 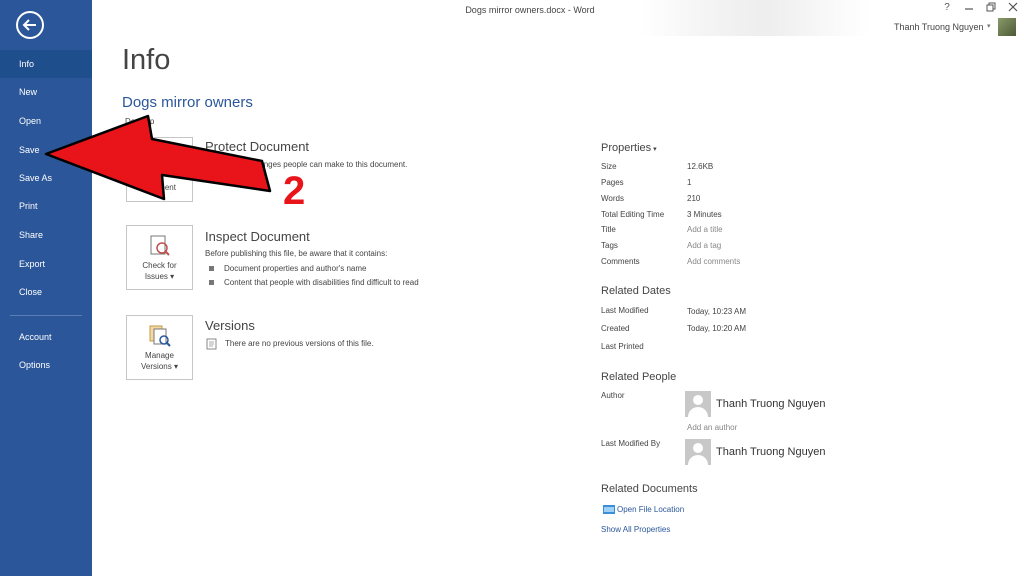 What do you see at coordinates (294, 191) in the screenshot?
I see `annotation-step-number: 2` at bounding box center [294, 191].